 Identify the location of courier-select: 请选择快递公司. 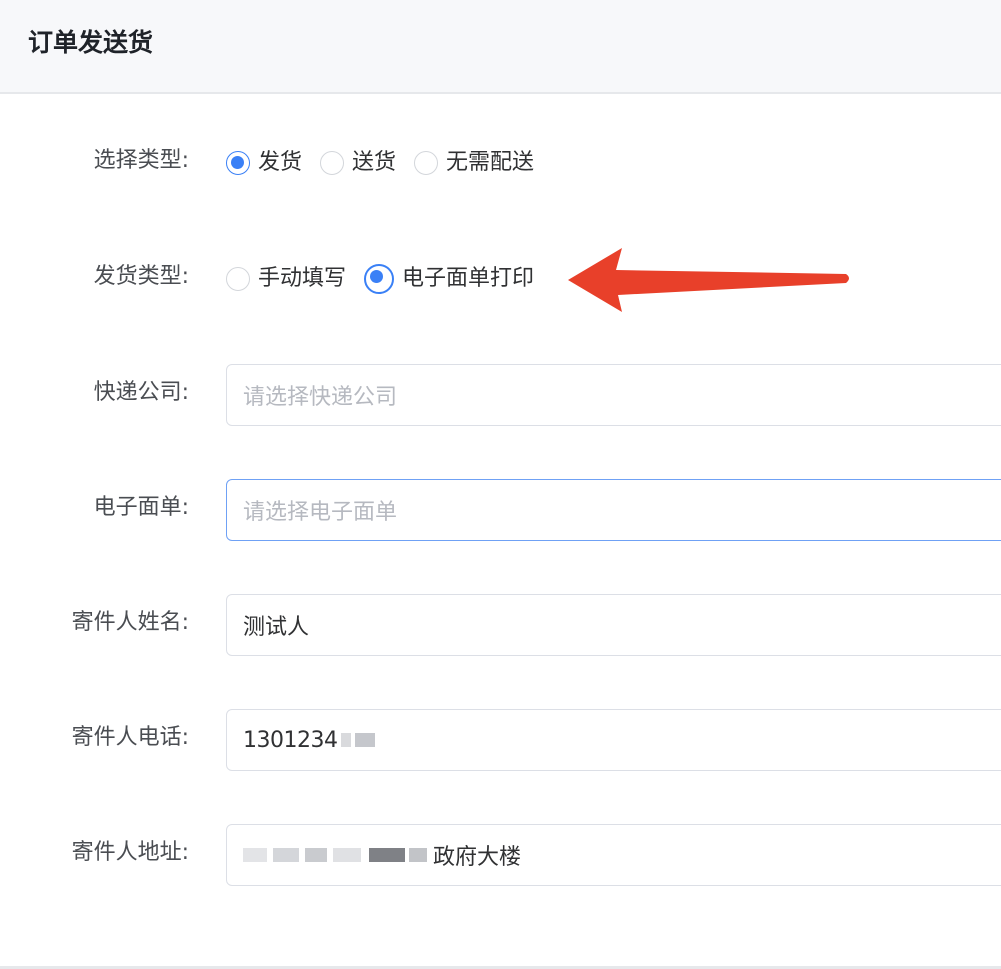
(613, 395).